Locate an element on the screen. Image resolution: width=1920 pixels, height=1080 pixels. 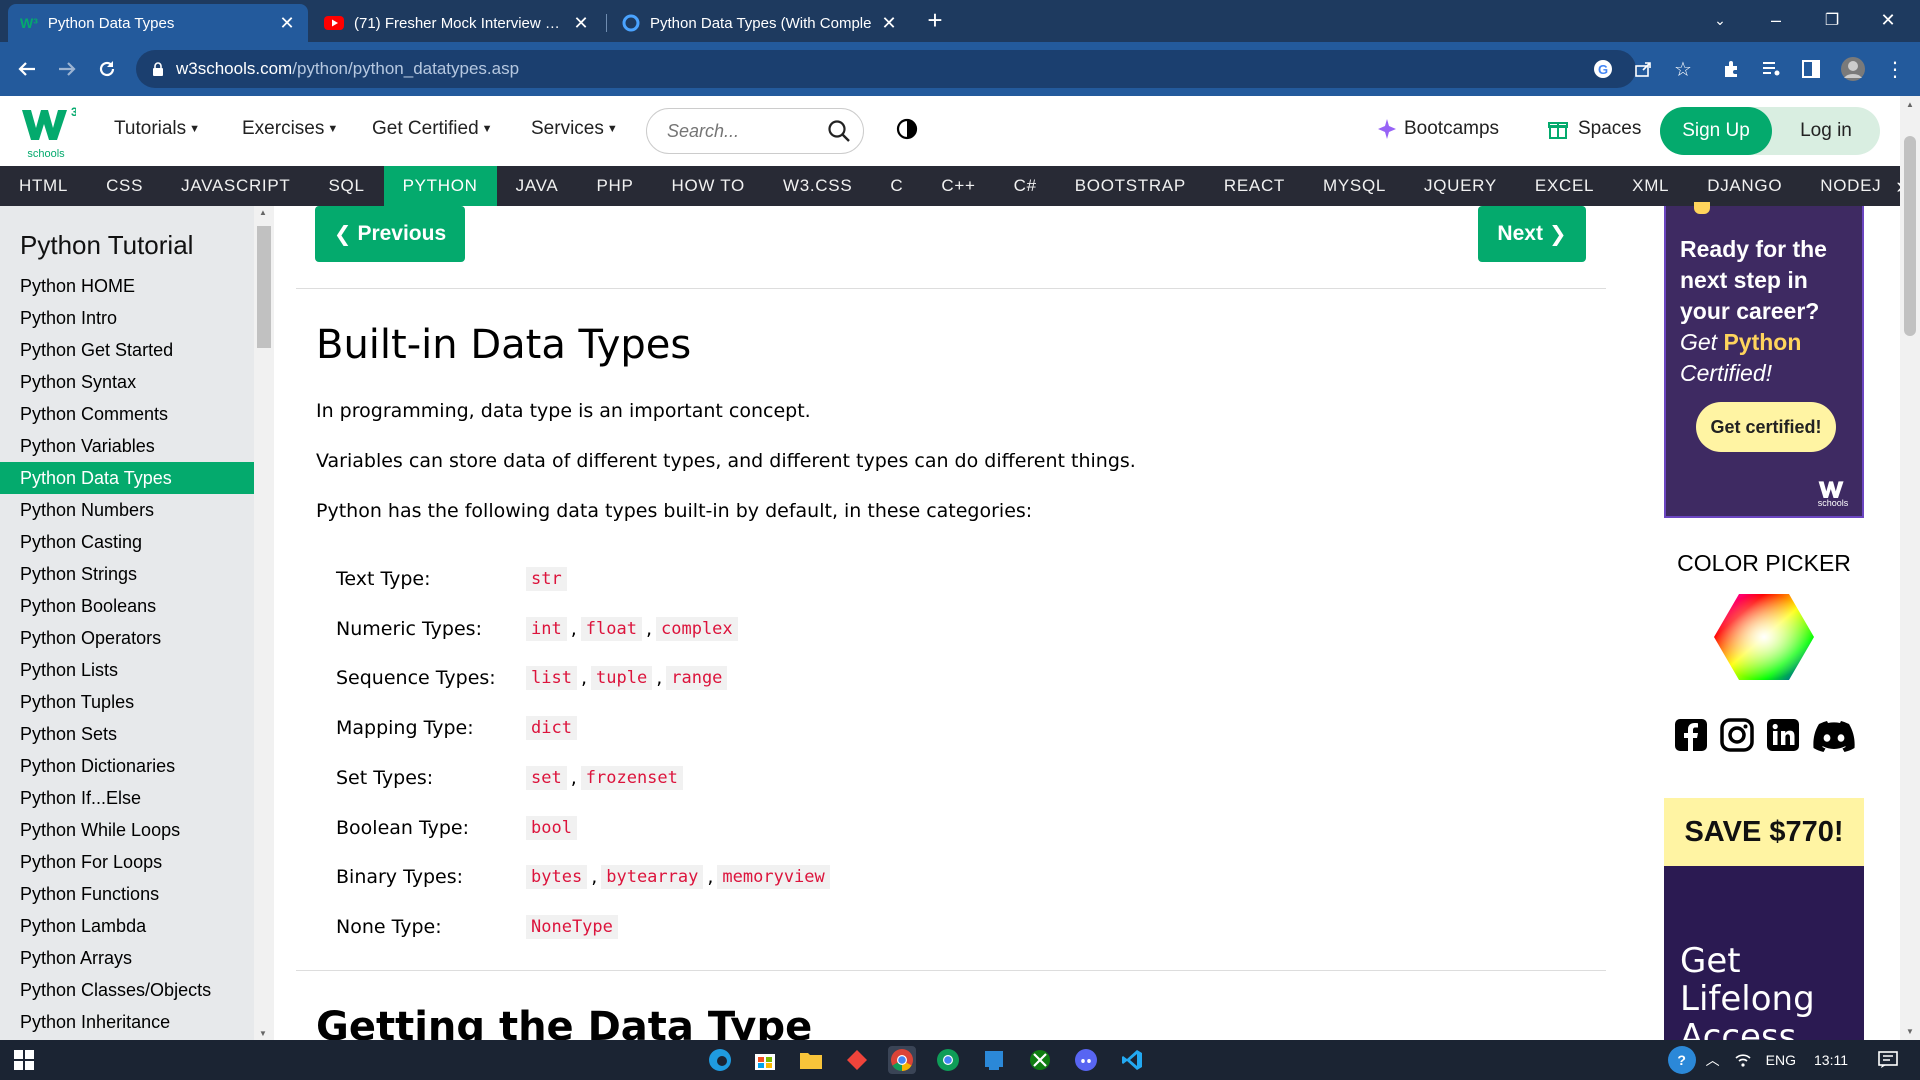
sidebar-item: Python Inheritance is located at coordinates (127, 1022).